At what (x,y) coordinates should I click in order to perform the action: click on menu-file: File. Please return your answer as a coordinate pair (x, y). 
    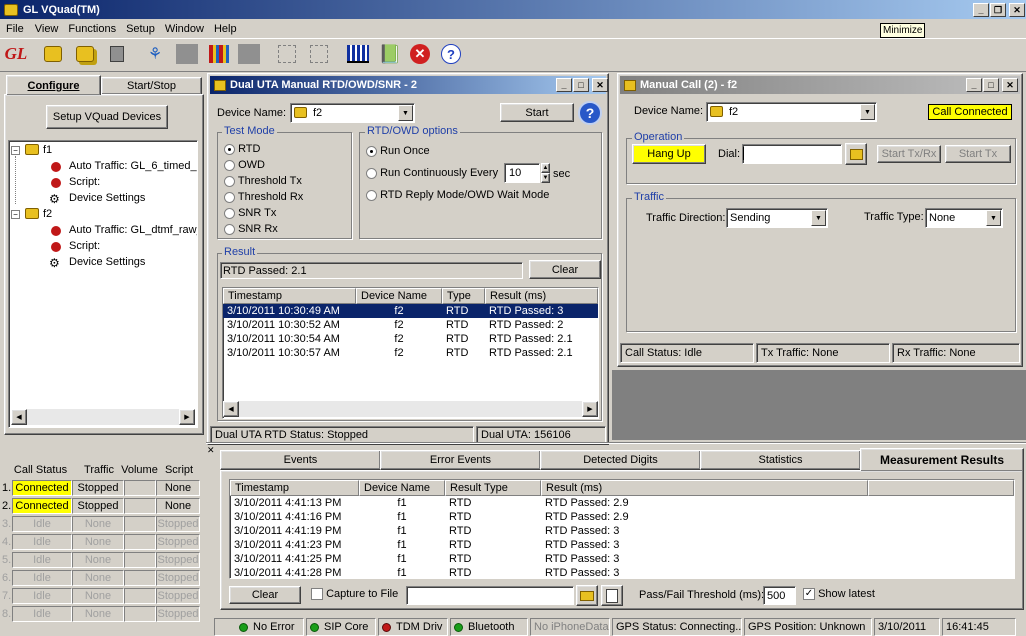
    Looking at the image, I should click on (15, 29).